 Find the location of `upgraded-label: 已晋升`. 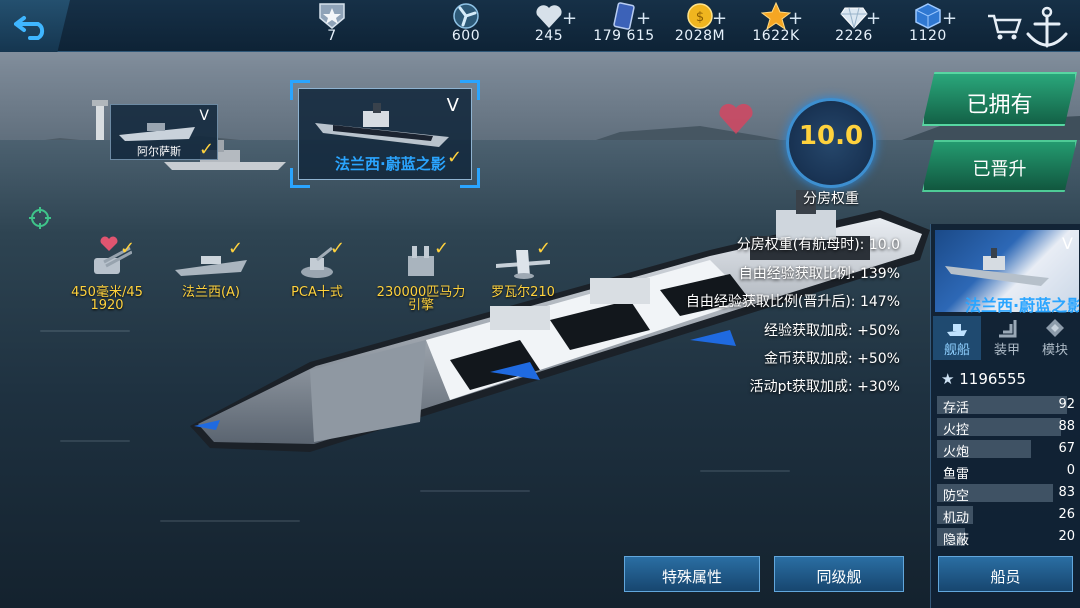

upgraded-label: 已晋升 is located at coordinates (999, 169).